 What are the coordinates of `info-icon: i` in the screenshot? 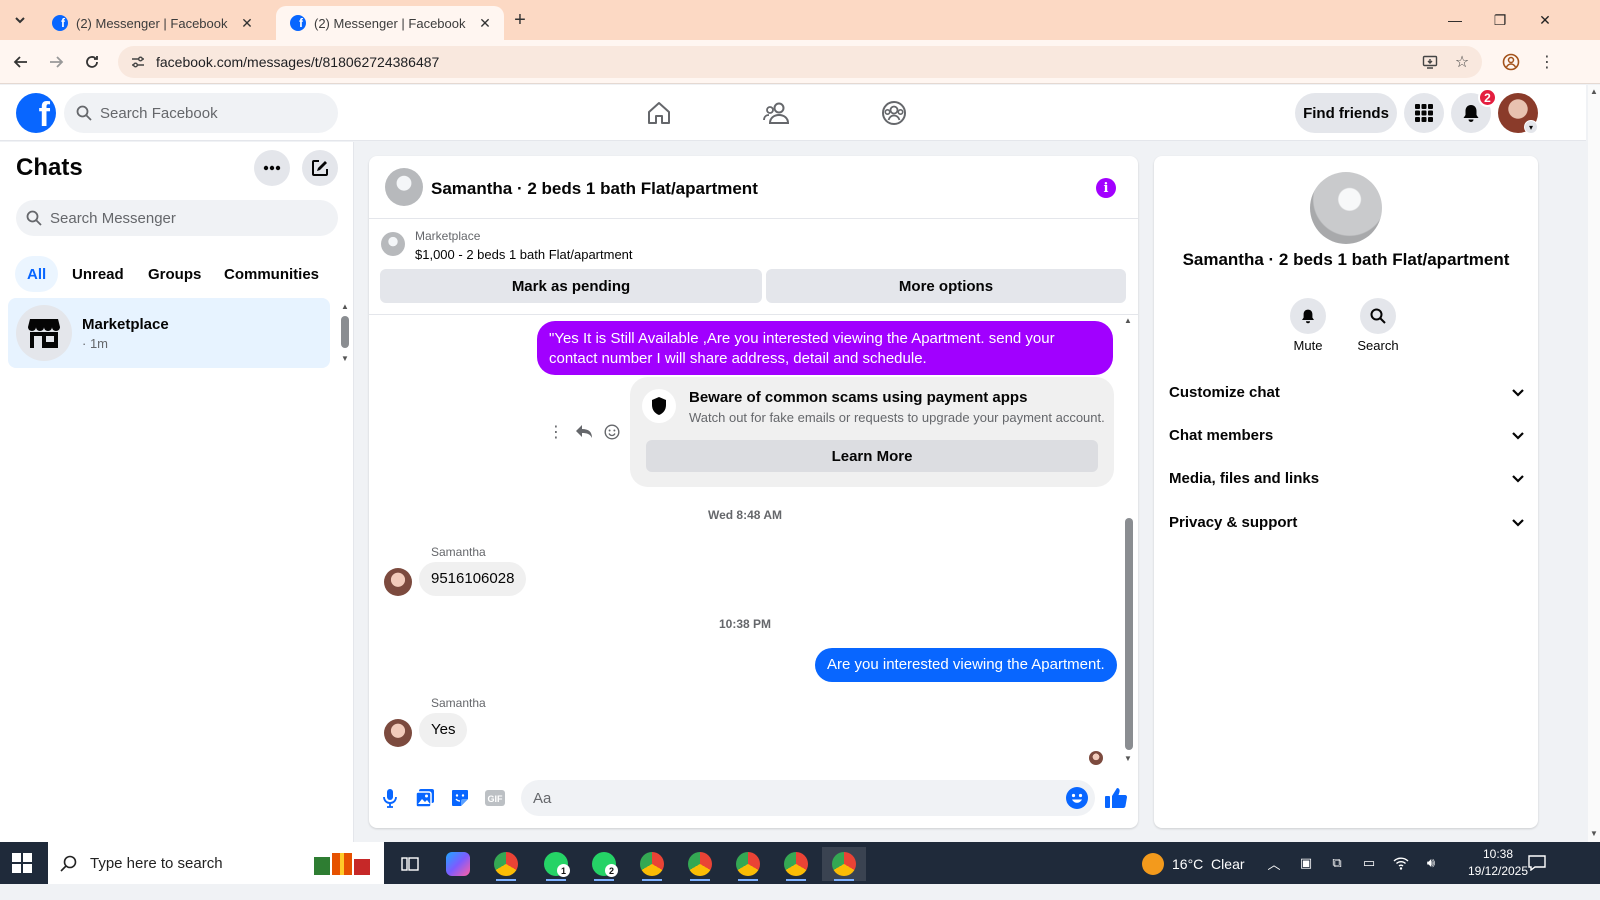 It's located at (1106, 188).